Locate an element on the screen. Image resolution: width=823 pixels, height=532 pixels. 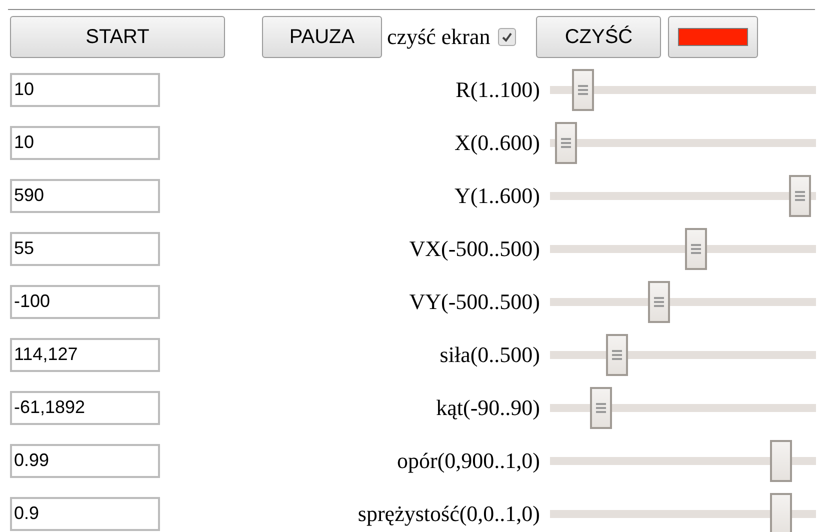
check-icon is located at coordinates (507, 36).